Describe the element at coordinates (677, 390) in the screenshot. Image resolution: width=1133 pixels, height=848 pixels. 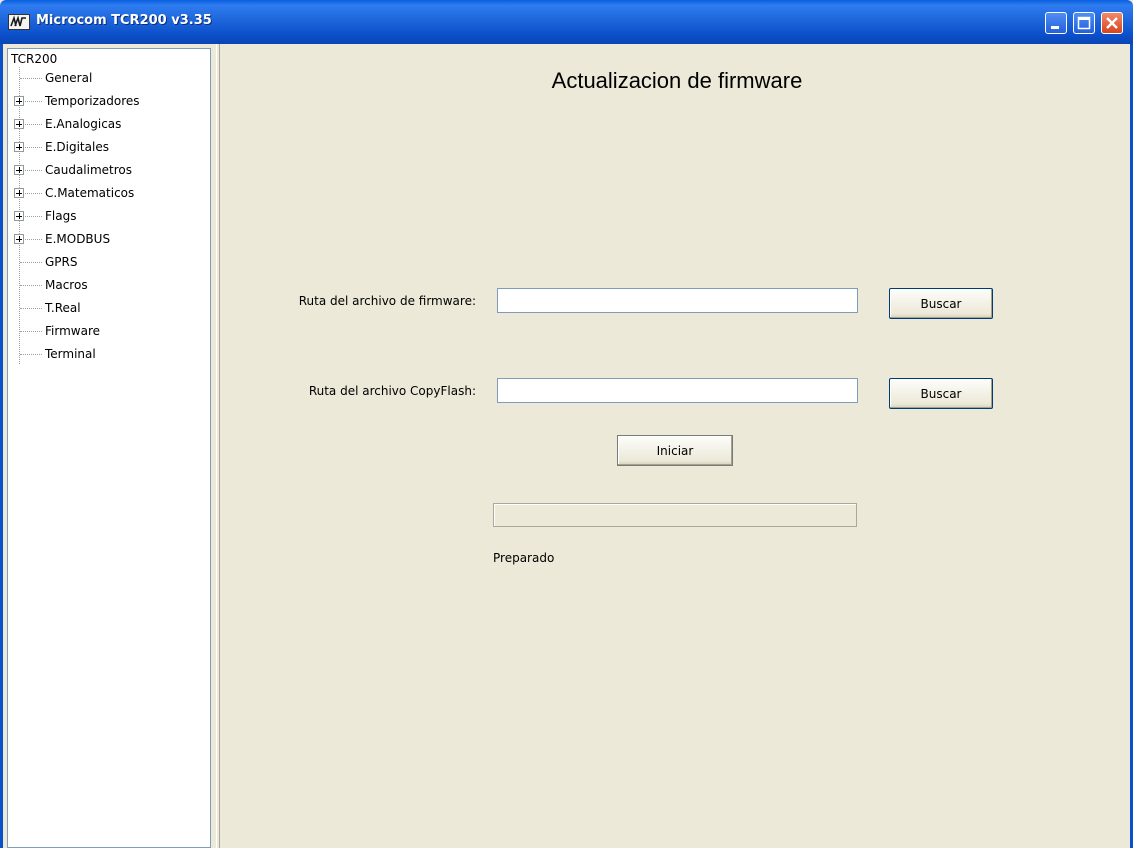
I see `copyflash-path-input` at that location.